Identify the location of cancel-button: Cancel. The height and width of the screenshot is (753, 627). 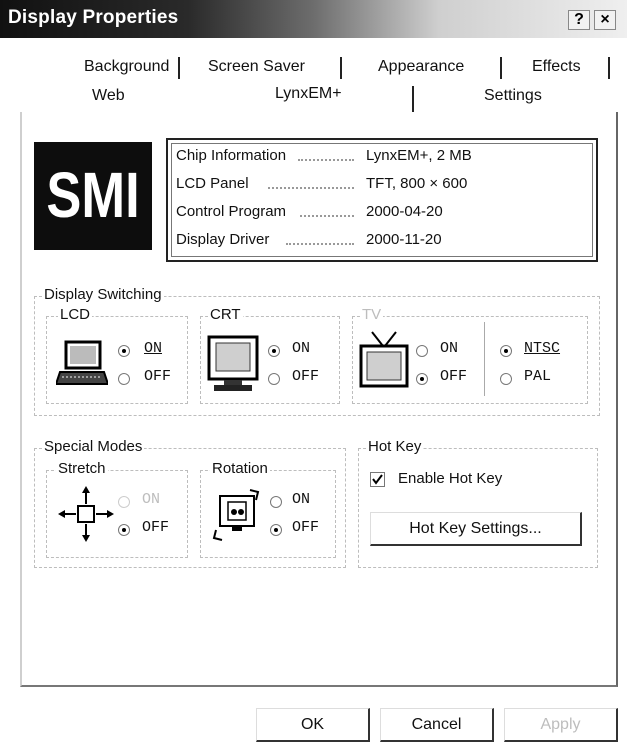
(437, 725).